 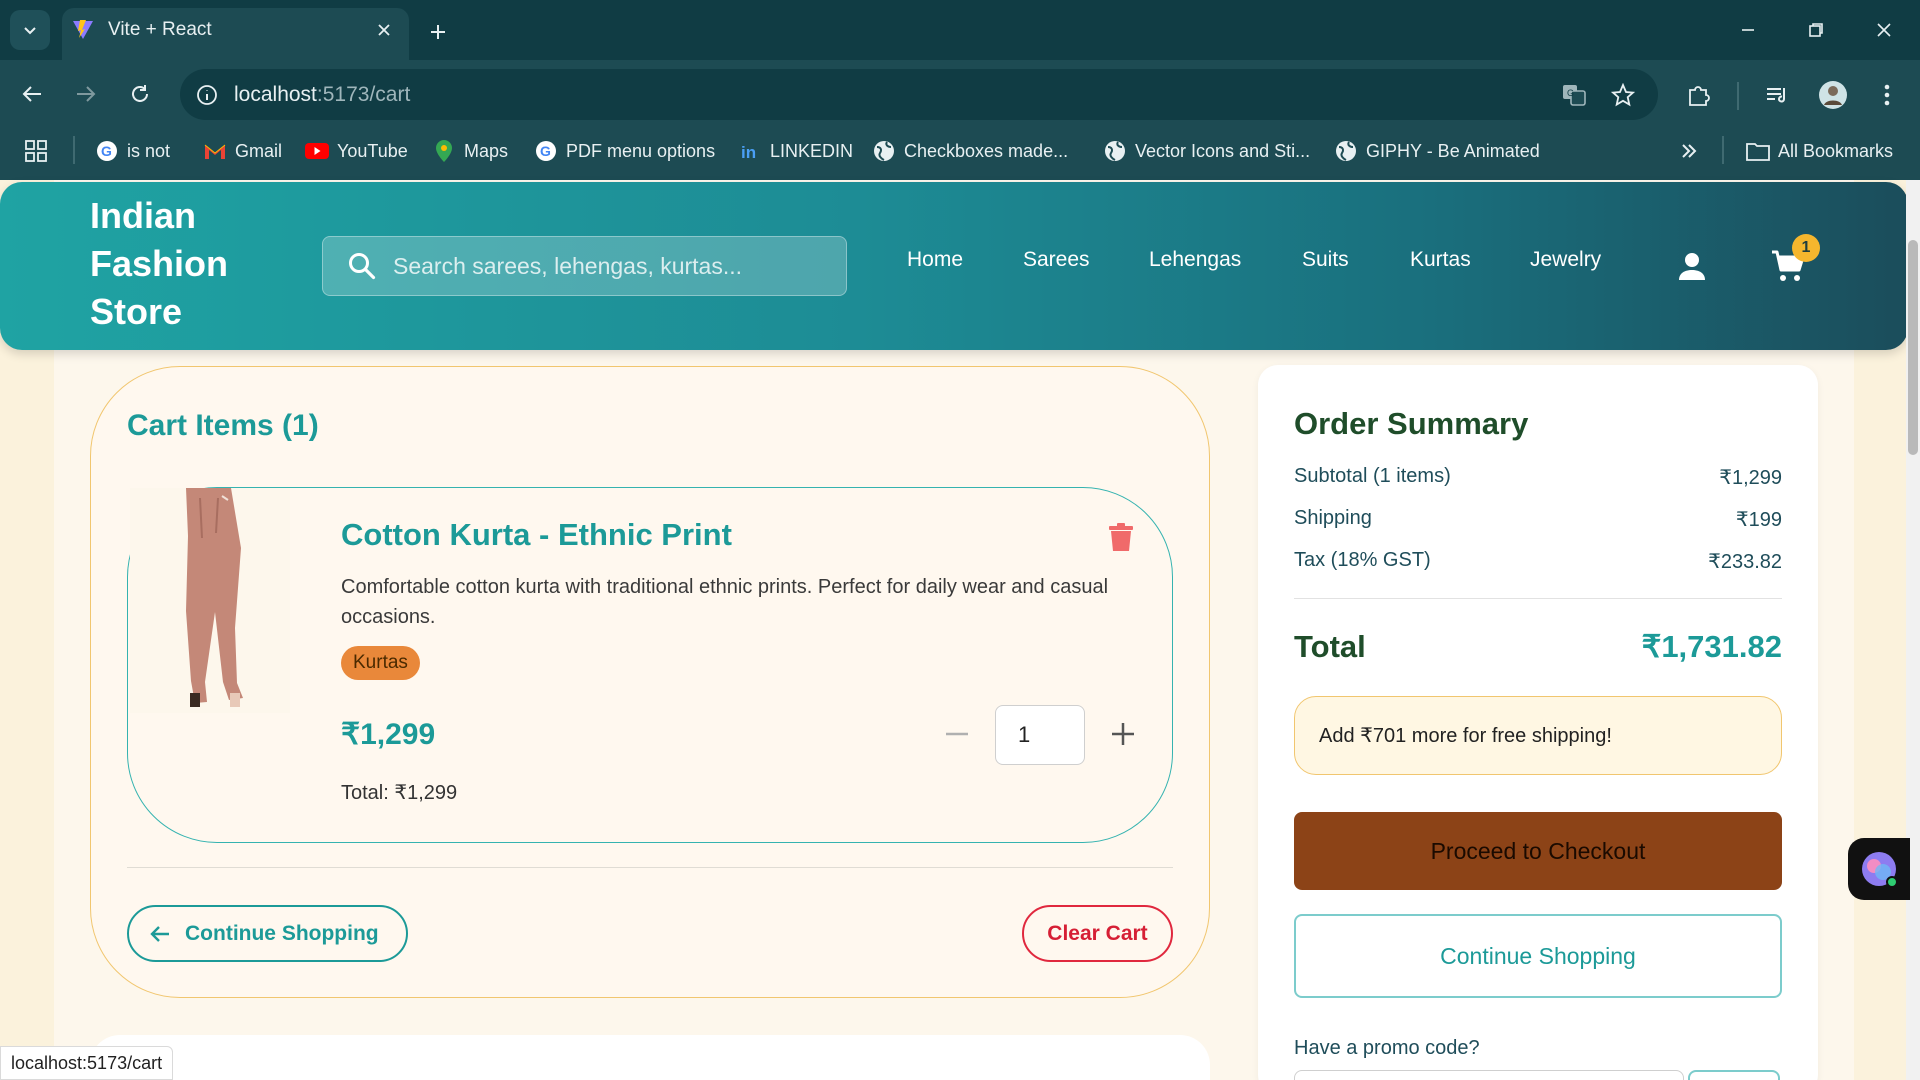 I want to click on apps-button, so click(x=36, y=151).